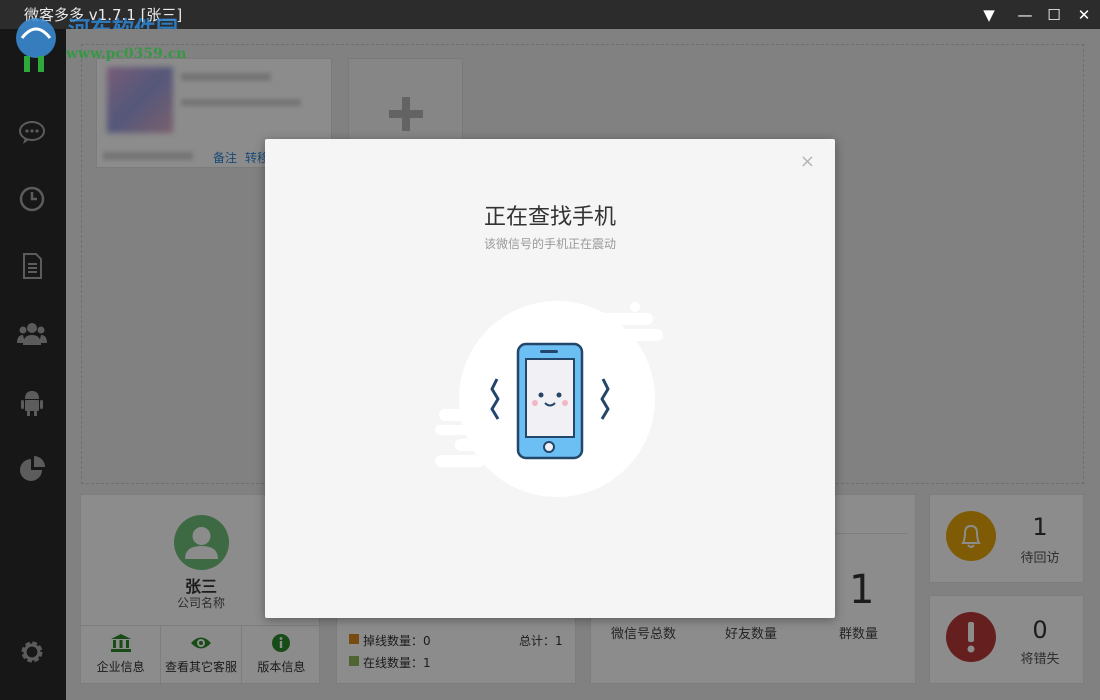 Image resolution: width=1100 pixels, height=700 pixels. Describe the element at coordinates (126, 54) in the screenshot. I see `watermark-url: www.pc0359.cn` at that location.